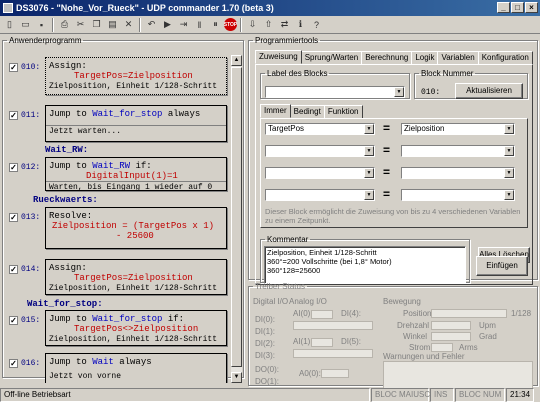  What do you see at coordinates (127, 114) in the screenshot?
I see `jump-target: Wait_for_stop` at bounding box center [127, 114].